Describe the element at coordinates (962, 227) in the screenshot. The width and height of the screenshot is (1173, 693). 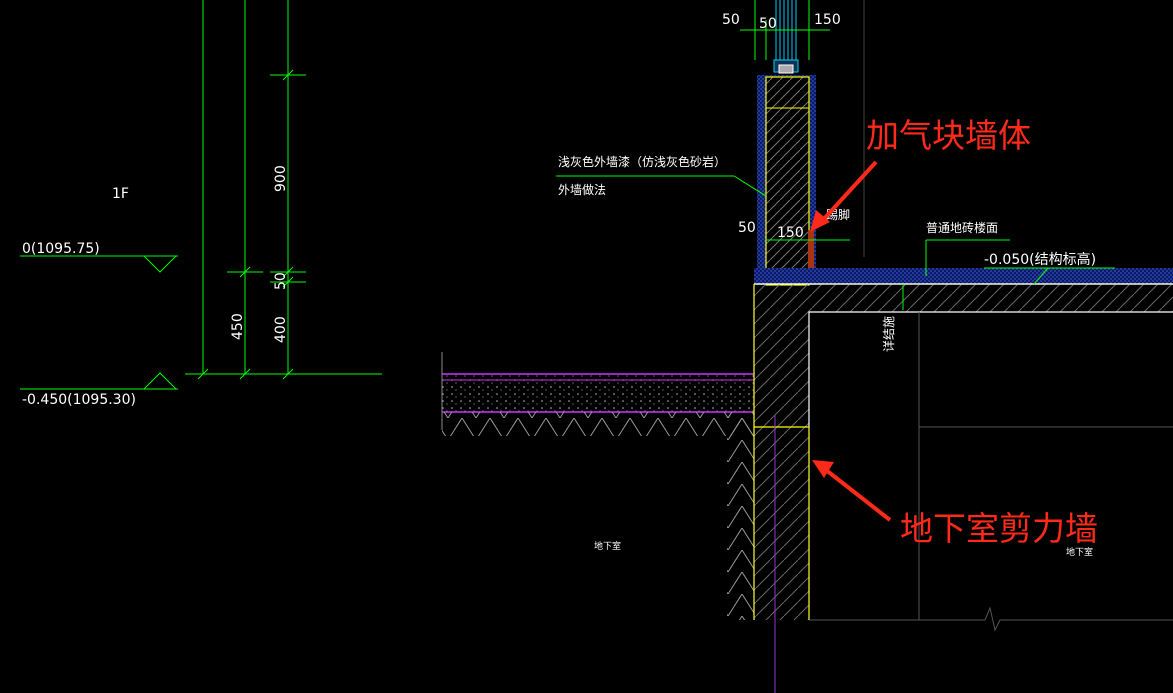
I see `note-floor: 普通地砖楼面` at that location.